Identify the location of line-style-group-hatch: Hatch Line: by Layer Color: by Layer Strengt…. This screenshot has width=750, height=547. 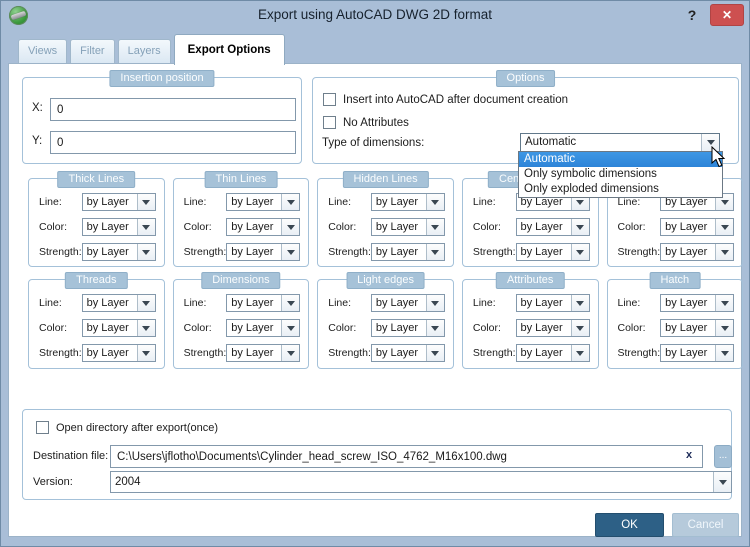
(675, 320).